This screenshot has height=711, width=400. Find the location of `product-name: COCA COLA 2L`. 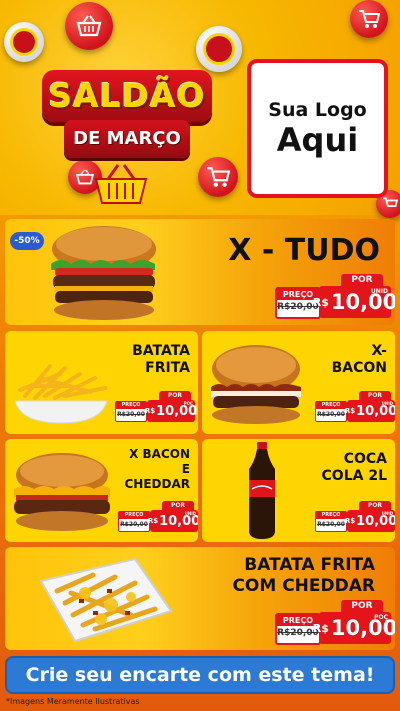

product-name: COCA COLA 2L is located at coordinates (354, 468).